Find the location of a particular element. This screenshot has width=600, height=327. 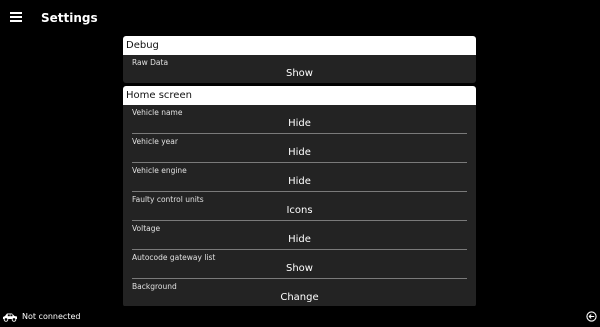

setting-row-vehicle-year: Vehicle year Hide is located at coordinates (299, 148).